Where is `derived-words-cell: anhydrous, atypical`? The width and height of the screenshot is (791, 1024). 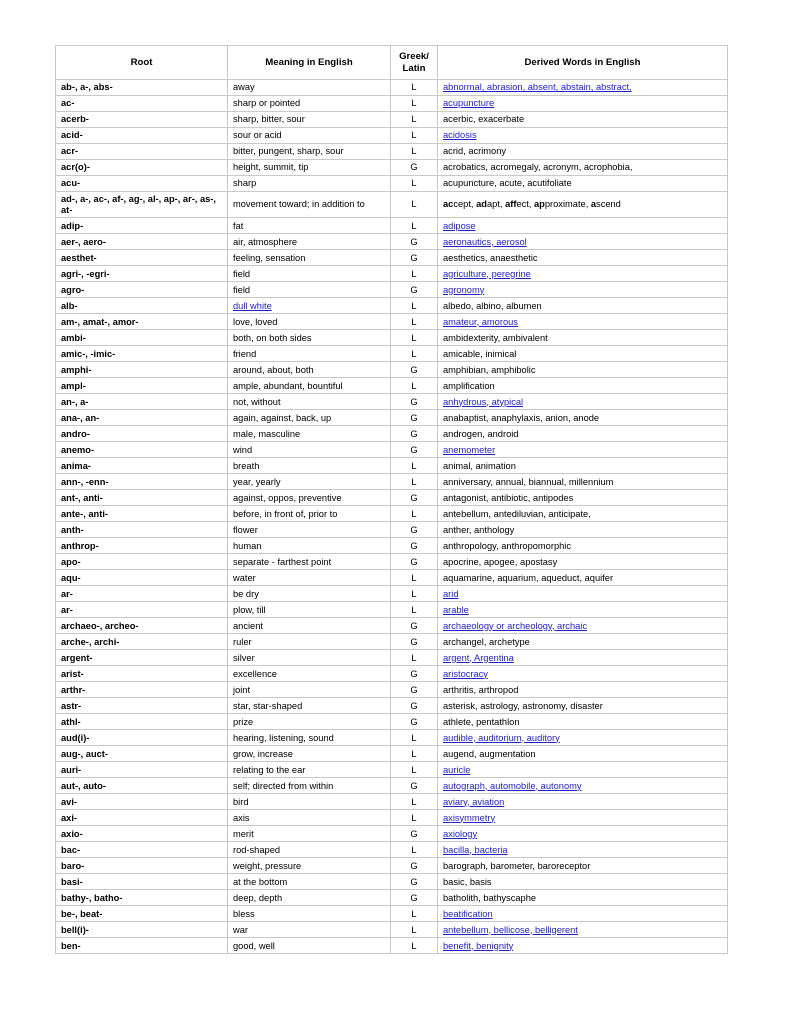 derived-words-cell: anhydrous, atypical is located at coordinates (582, 402).